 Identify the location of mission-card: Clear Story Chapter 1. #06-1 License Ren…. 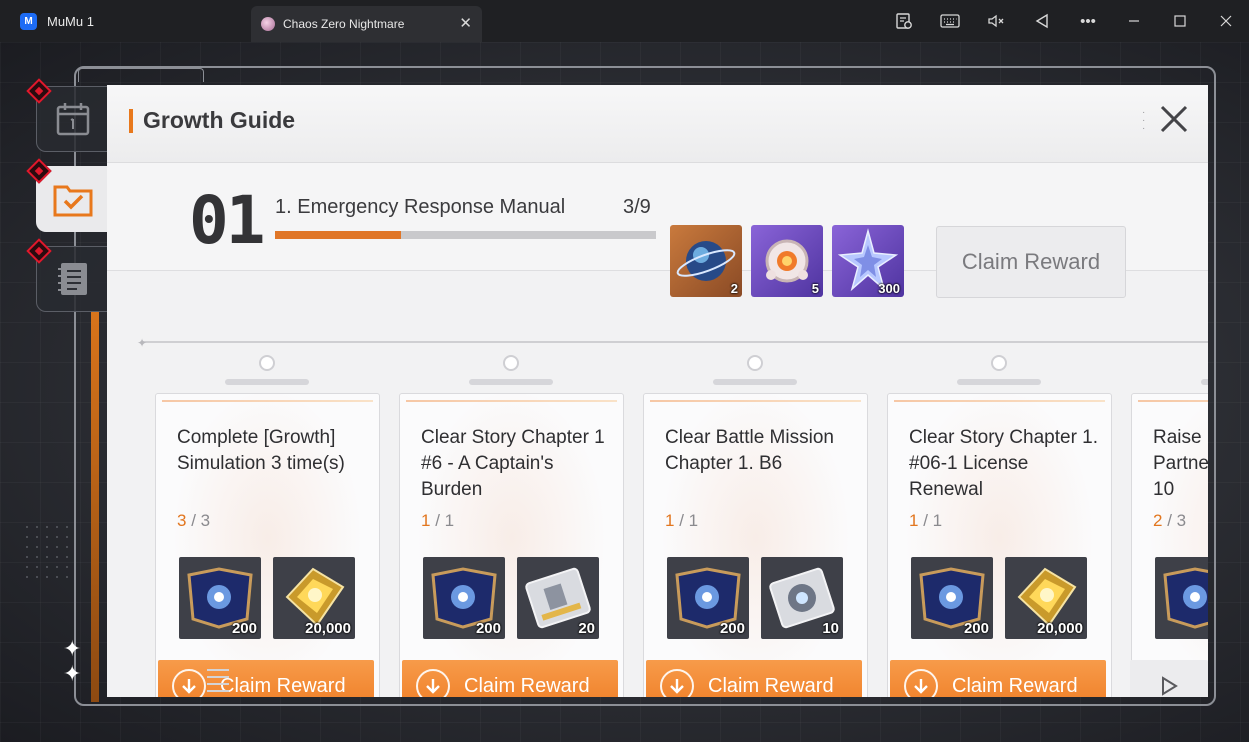
(999, 526).